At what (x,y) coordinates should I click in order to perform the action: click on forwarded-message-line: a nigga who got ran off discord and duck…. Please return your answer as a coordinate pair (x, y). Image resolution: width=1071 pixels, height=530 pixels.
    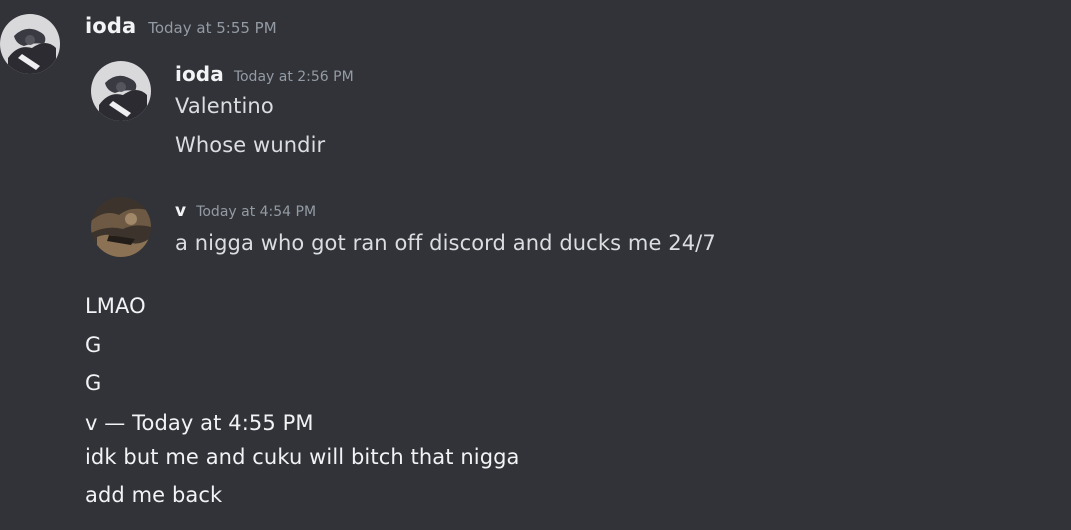
    Looking at the image, I should click on (445, 243).